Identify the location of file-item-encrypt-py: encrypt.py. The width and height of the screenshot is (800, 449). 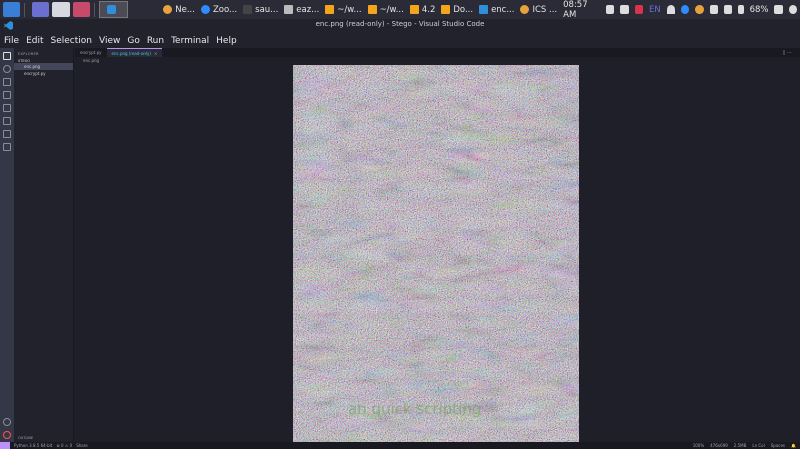
(43, 73).